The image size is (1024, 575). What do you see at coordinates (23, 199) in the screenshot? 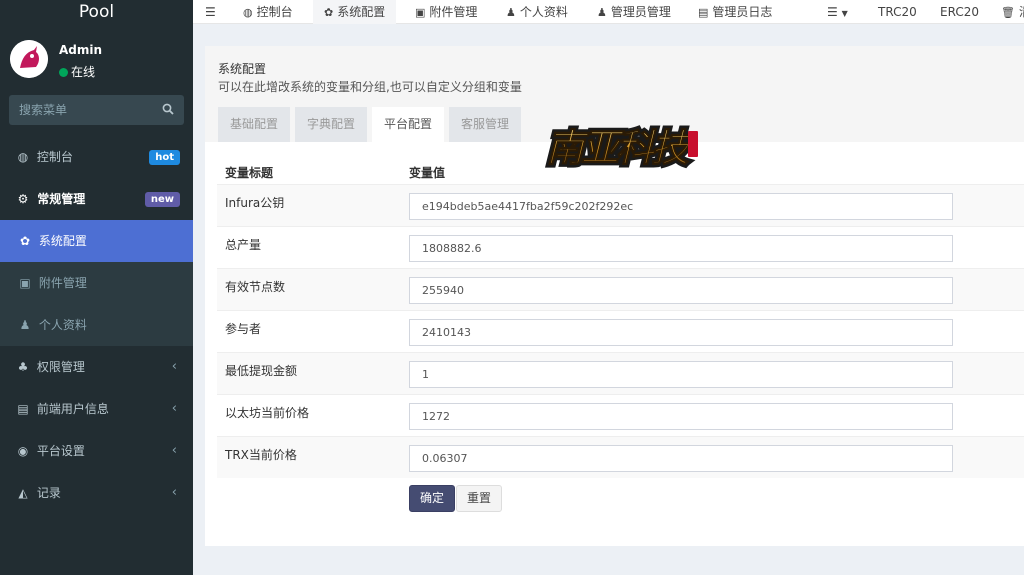
I see `cogs-icon: ⚙` at bounding box center [23, 199].